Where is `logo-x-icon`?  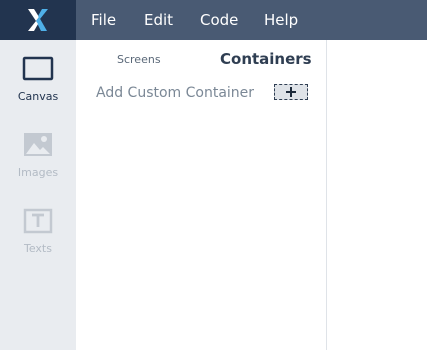 logo-x-icon is located at coordinates (38, 20).